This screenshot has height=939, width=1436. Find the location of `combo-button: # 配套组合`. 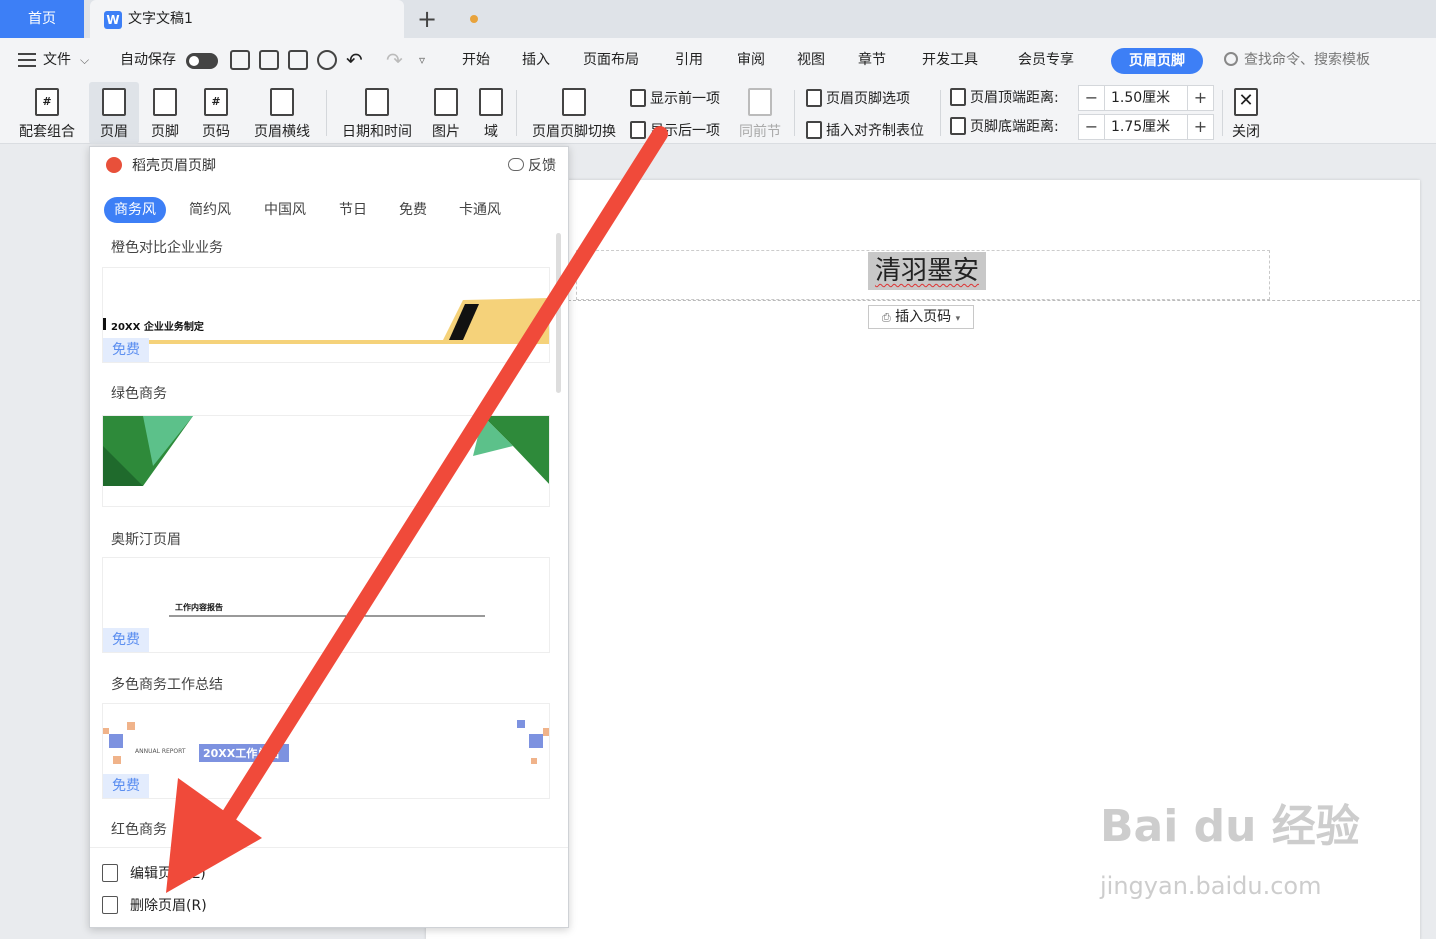

combo-button: # 配套组合 is located at coordinates (47, 113).